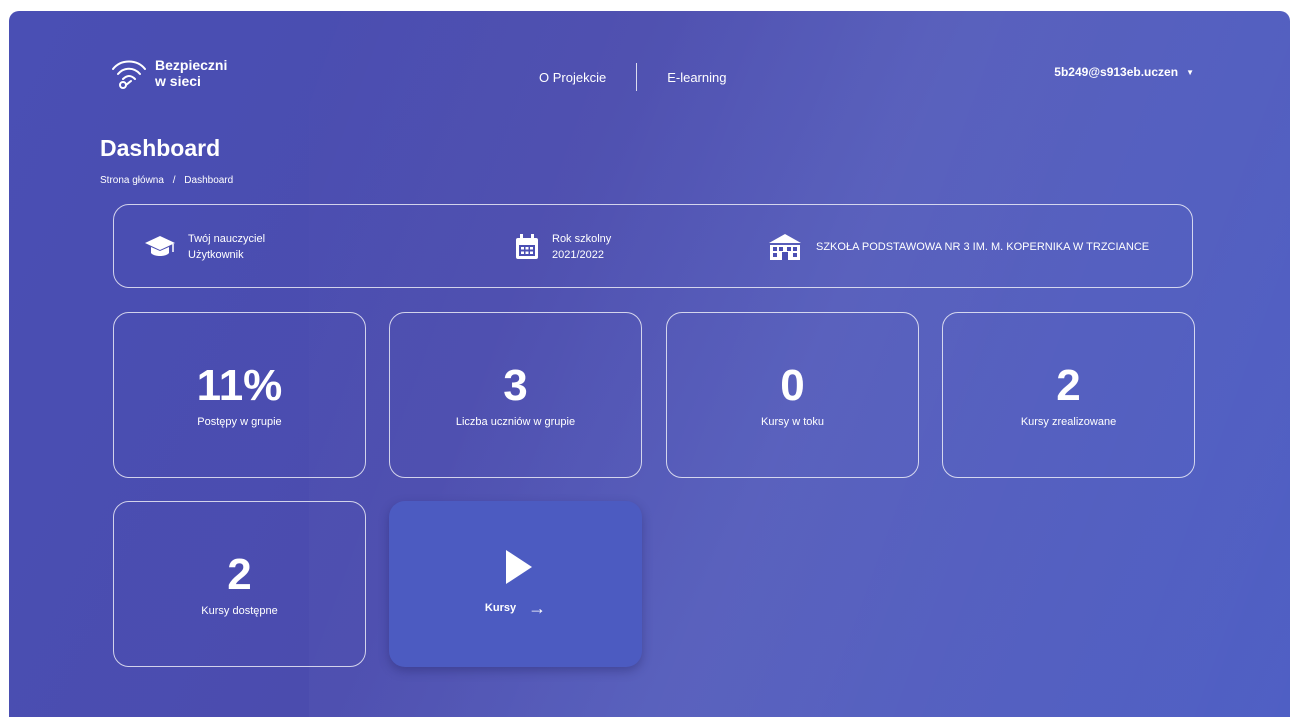 This screenshot has width=1290, height=717. I want to click on breadcrumb: Strona główna / Dashboard, so click(166, 180).